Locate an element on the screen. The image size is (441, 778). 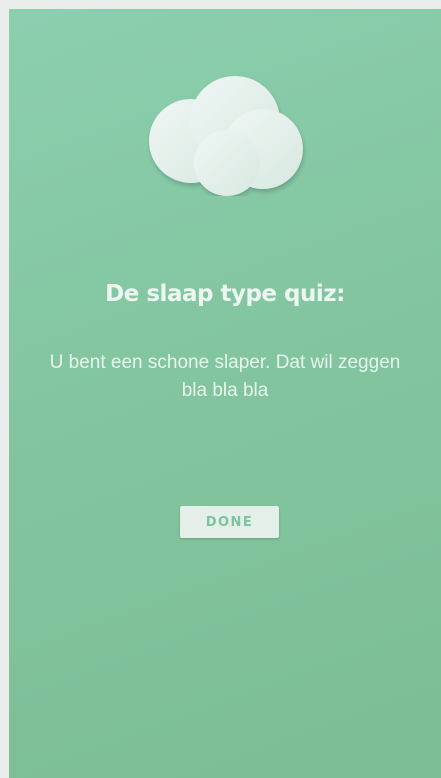
cloud-icon is located at coordinates (226, 136).